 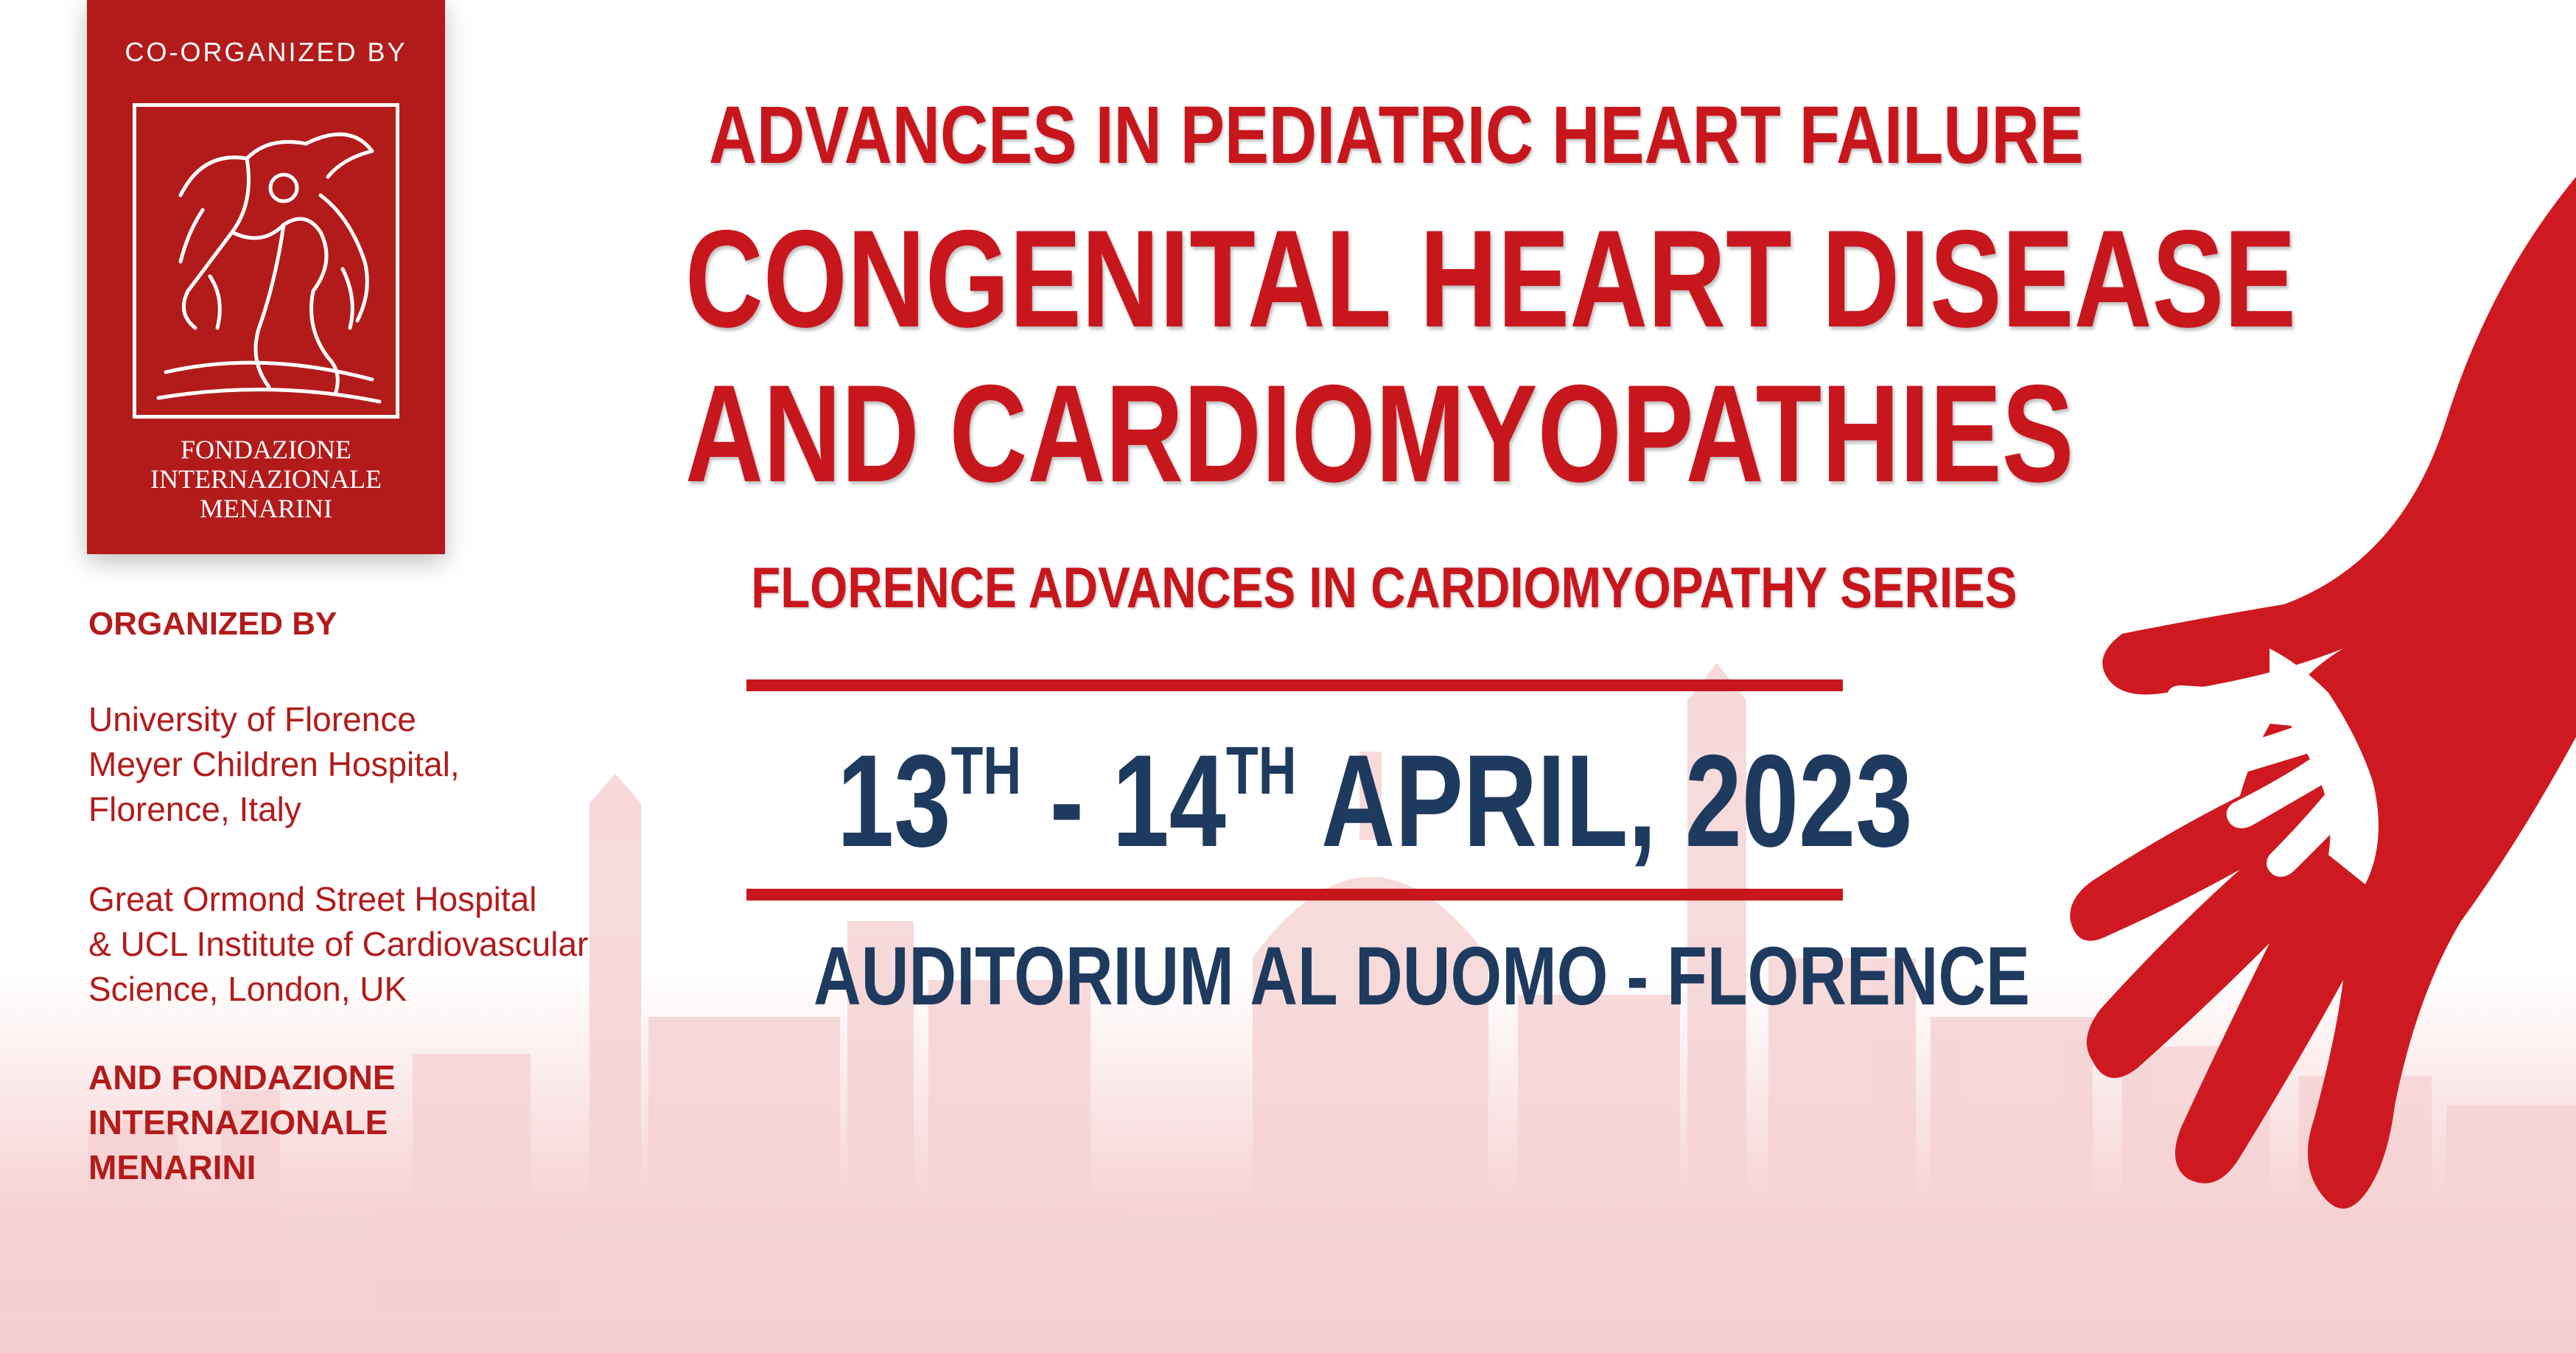 I want to click on divider-bottom, so click(x=1294, y=895).